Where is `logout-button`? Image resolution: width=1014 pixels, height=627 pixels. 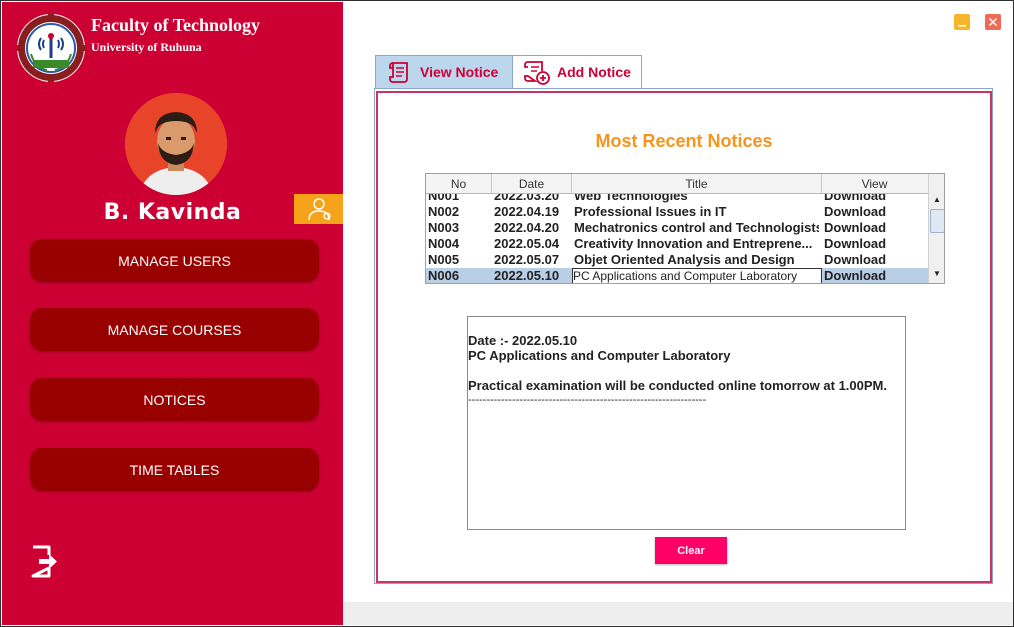 logout-button is located at coordinates (44, 561).